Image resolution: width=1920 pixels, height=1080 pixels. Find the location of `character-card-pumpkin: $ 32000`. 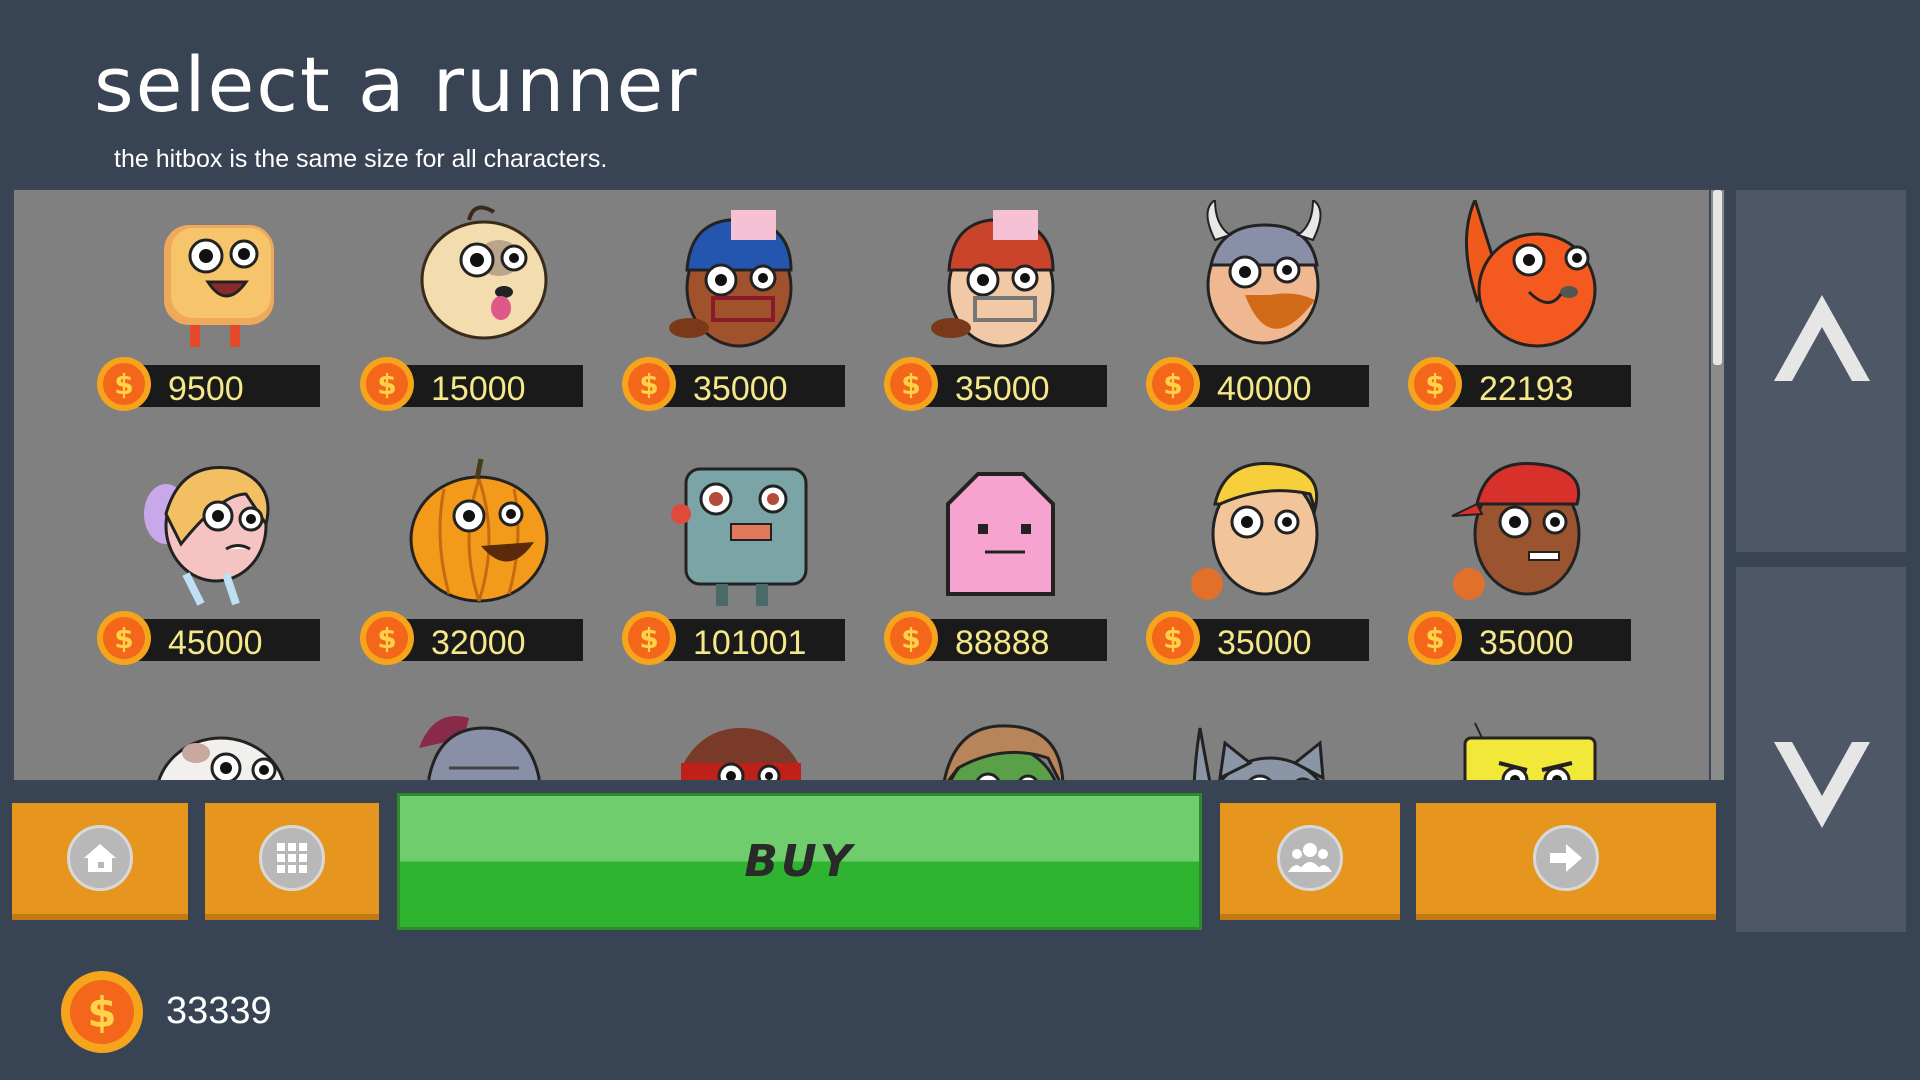

character-card-pumpkin: $ 32000 is located at coordinates (474, 569).